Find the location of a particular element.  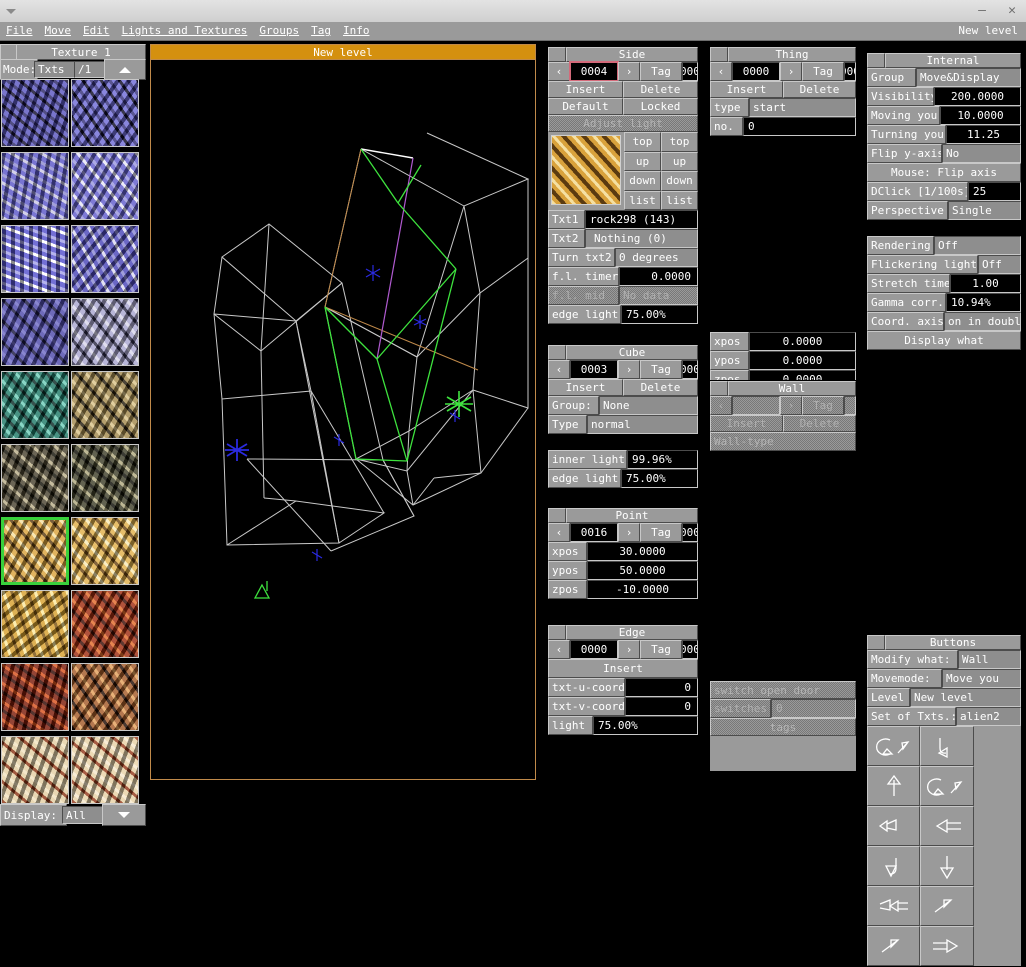

internal-flip-y-field: No is located at coordinates (981, 153).